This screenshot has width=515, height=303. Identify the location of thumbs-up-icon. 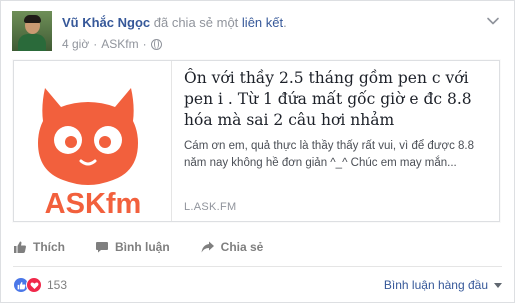
(20, 247).